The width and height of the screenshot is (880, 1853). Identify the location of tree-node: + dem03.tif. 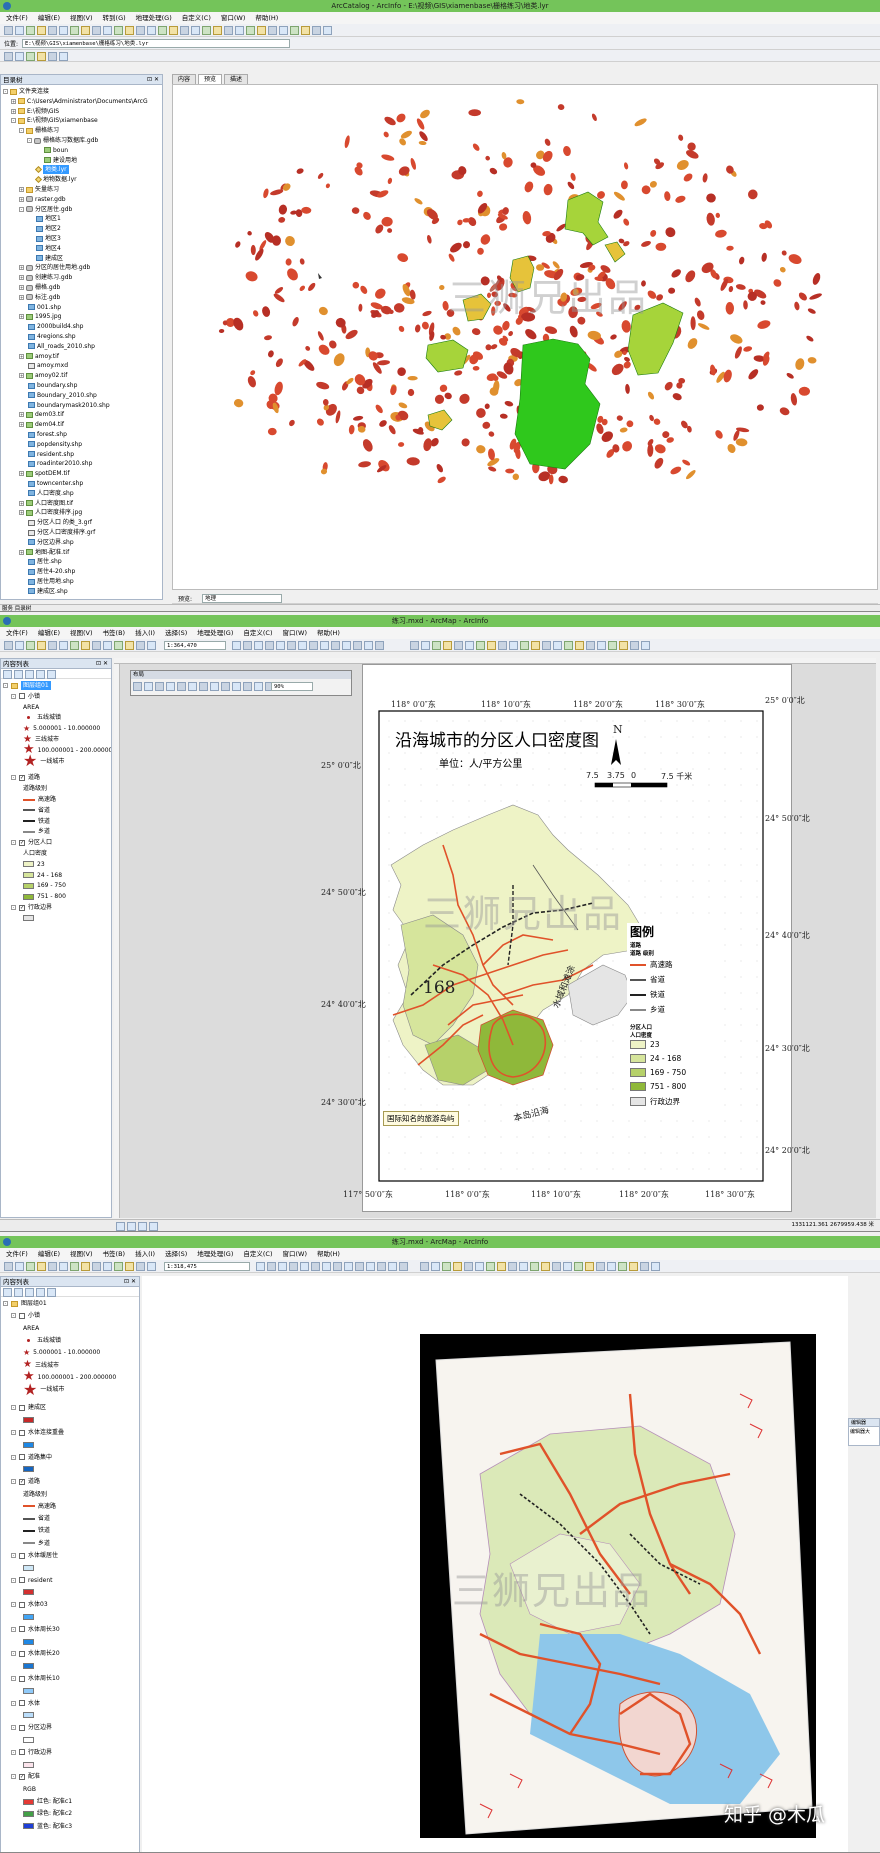
(41, 414).